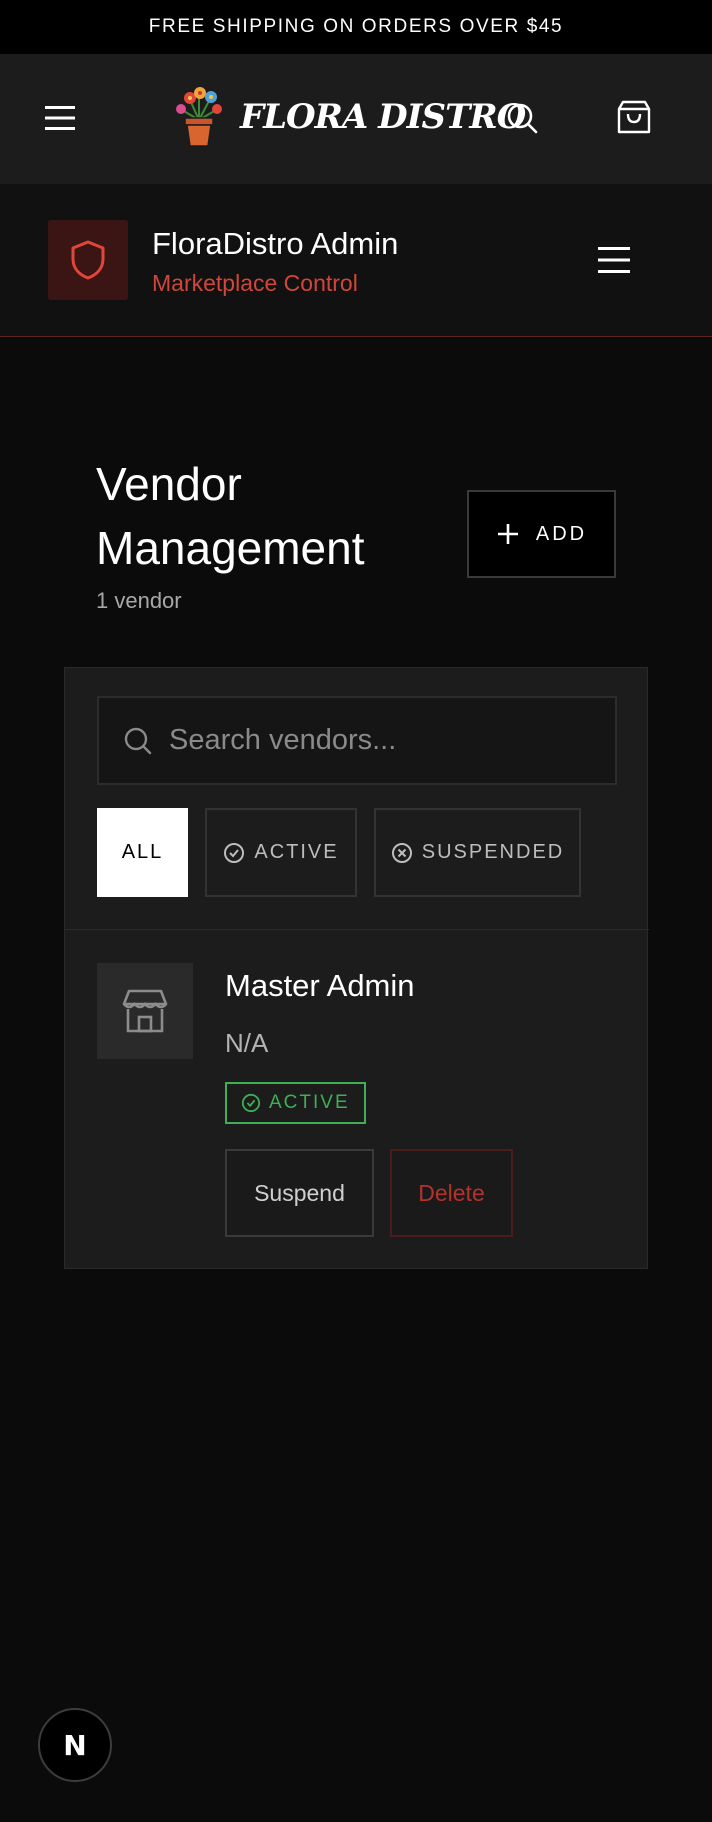 The height and width of the screenshot is (1822, 712). I want to click on cart-button, so click(634, 117).